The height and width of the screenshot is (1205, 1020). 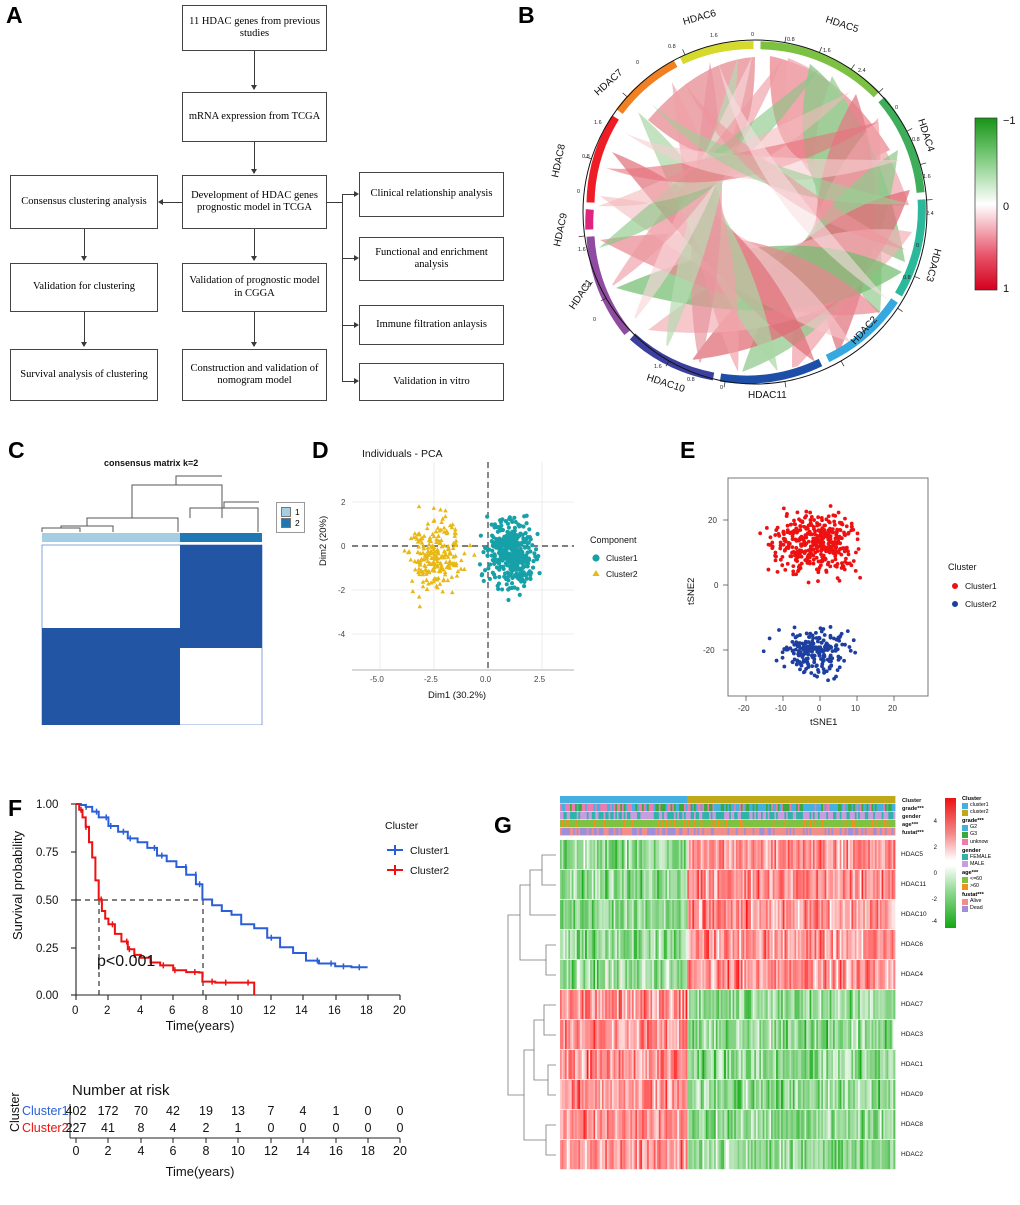 What do you see at coordinates (84, 344) in the screenshot?
I see `flow-arrow-down-icon` at bounding box center [84, 344].